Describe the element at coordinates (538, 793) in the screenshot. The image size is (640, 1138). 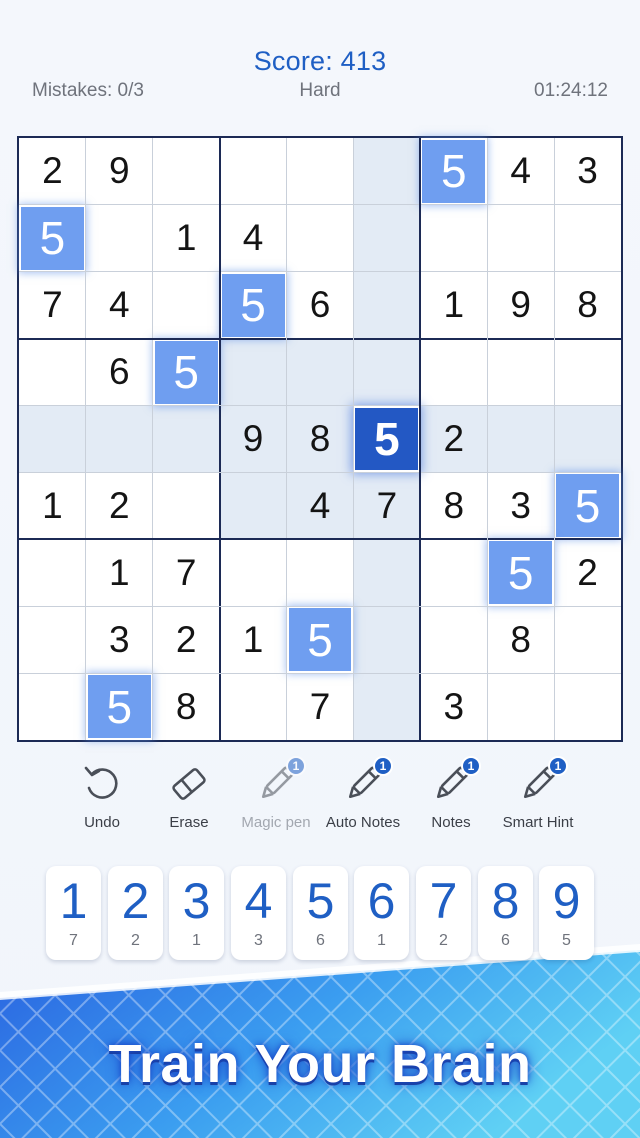
I see `smart-hint-button: 1 Smart Hint` at that location.